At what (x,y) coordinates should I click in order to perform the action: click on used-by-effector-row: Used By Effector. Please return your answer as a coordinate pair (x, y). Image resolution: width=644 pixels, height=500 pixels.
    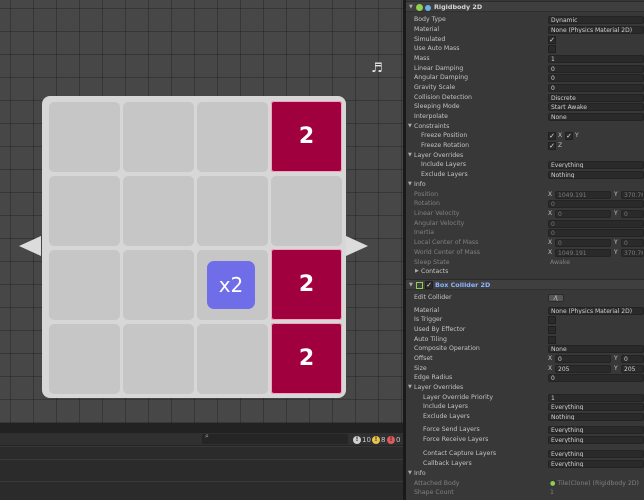
    Looking at the image, I should click on (525, 330).